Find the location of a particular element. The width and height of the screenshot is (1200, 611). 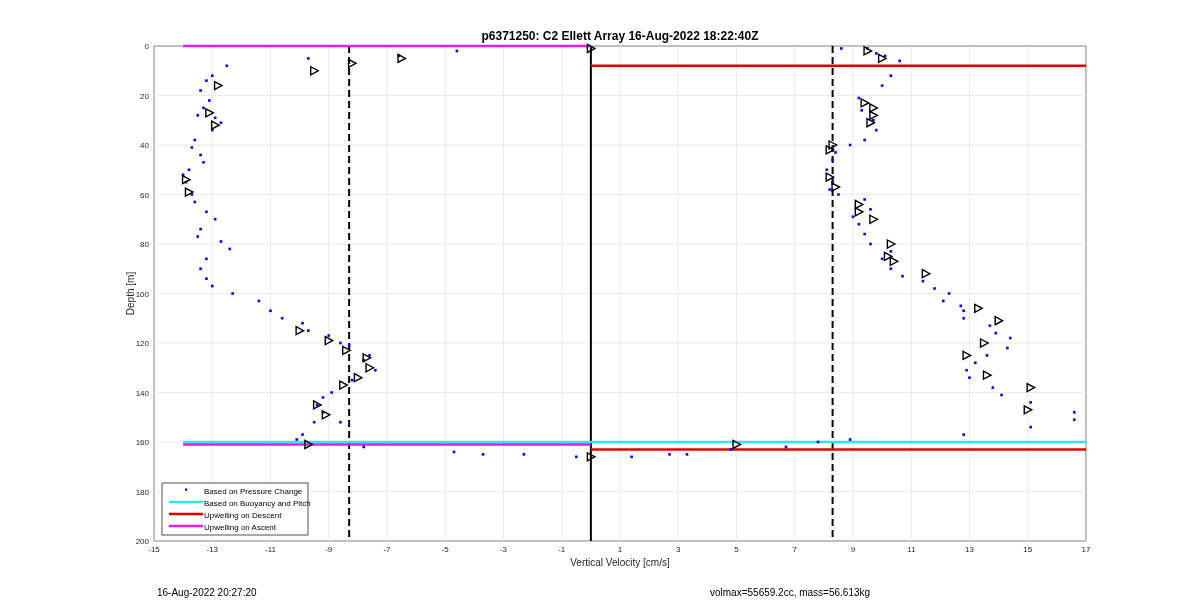

tick-label: 20 is located at coordinates (144, 96).